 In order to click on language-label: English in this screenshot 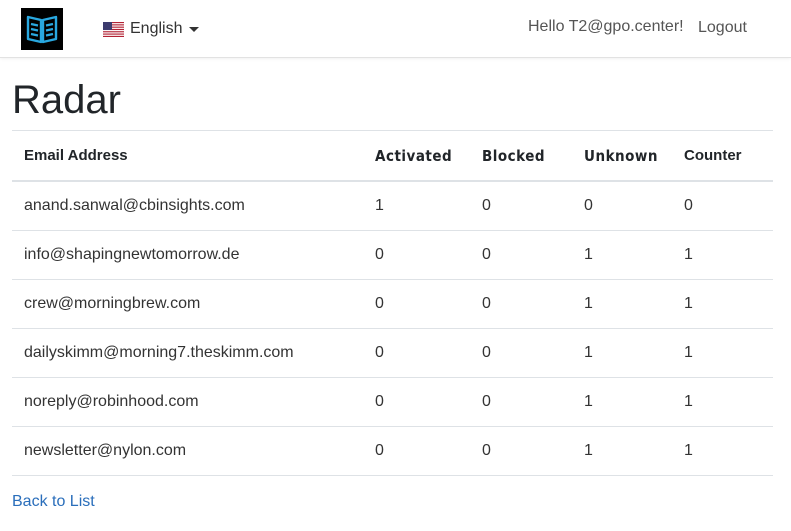, I will do `click(156, 28)`.